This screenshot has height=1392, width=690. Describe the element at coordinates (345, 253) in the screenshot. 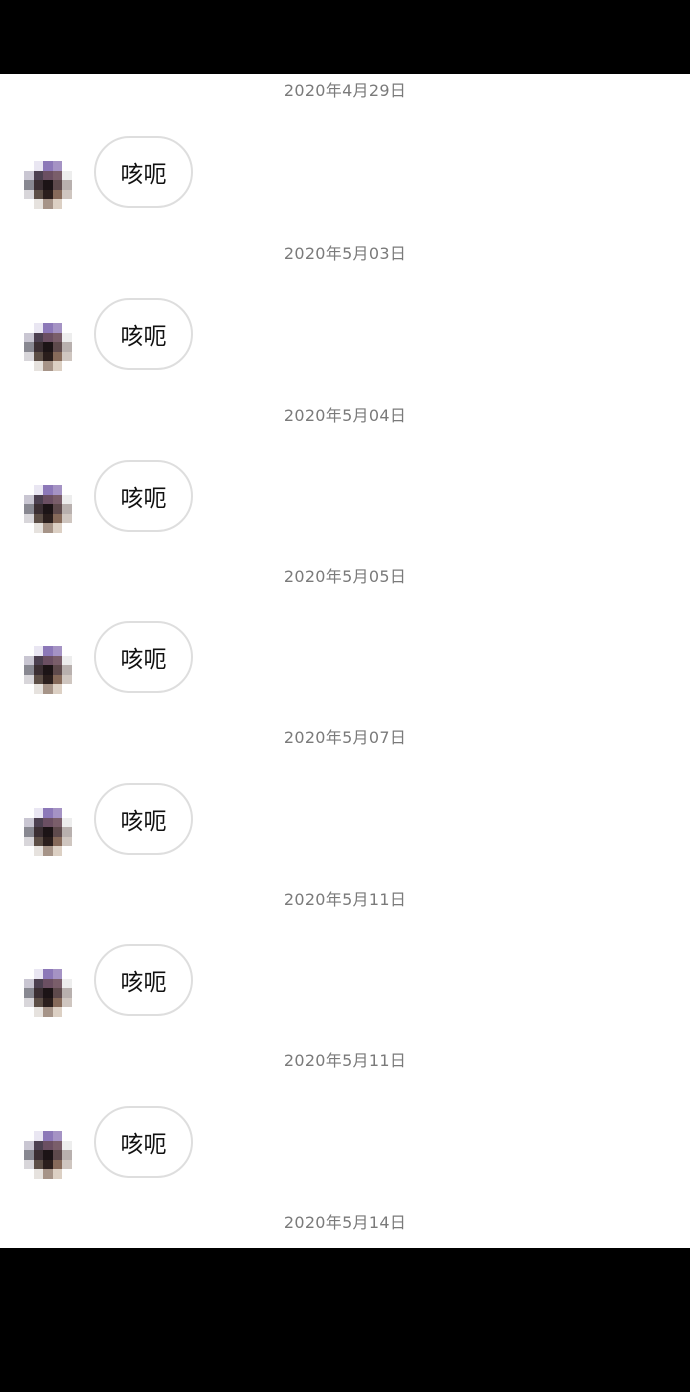

I see `date-separator: 2020年5月03日` at that location.